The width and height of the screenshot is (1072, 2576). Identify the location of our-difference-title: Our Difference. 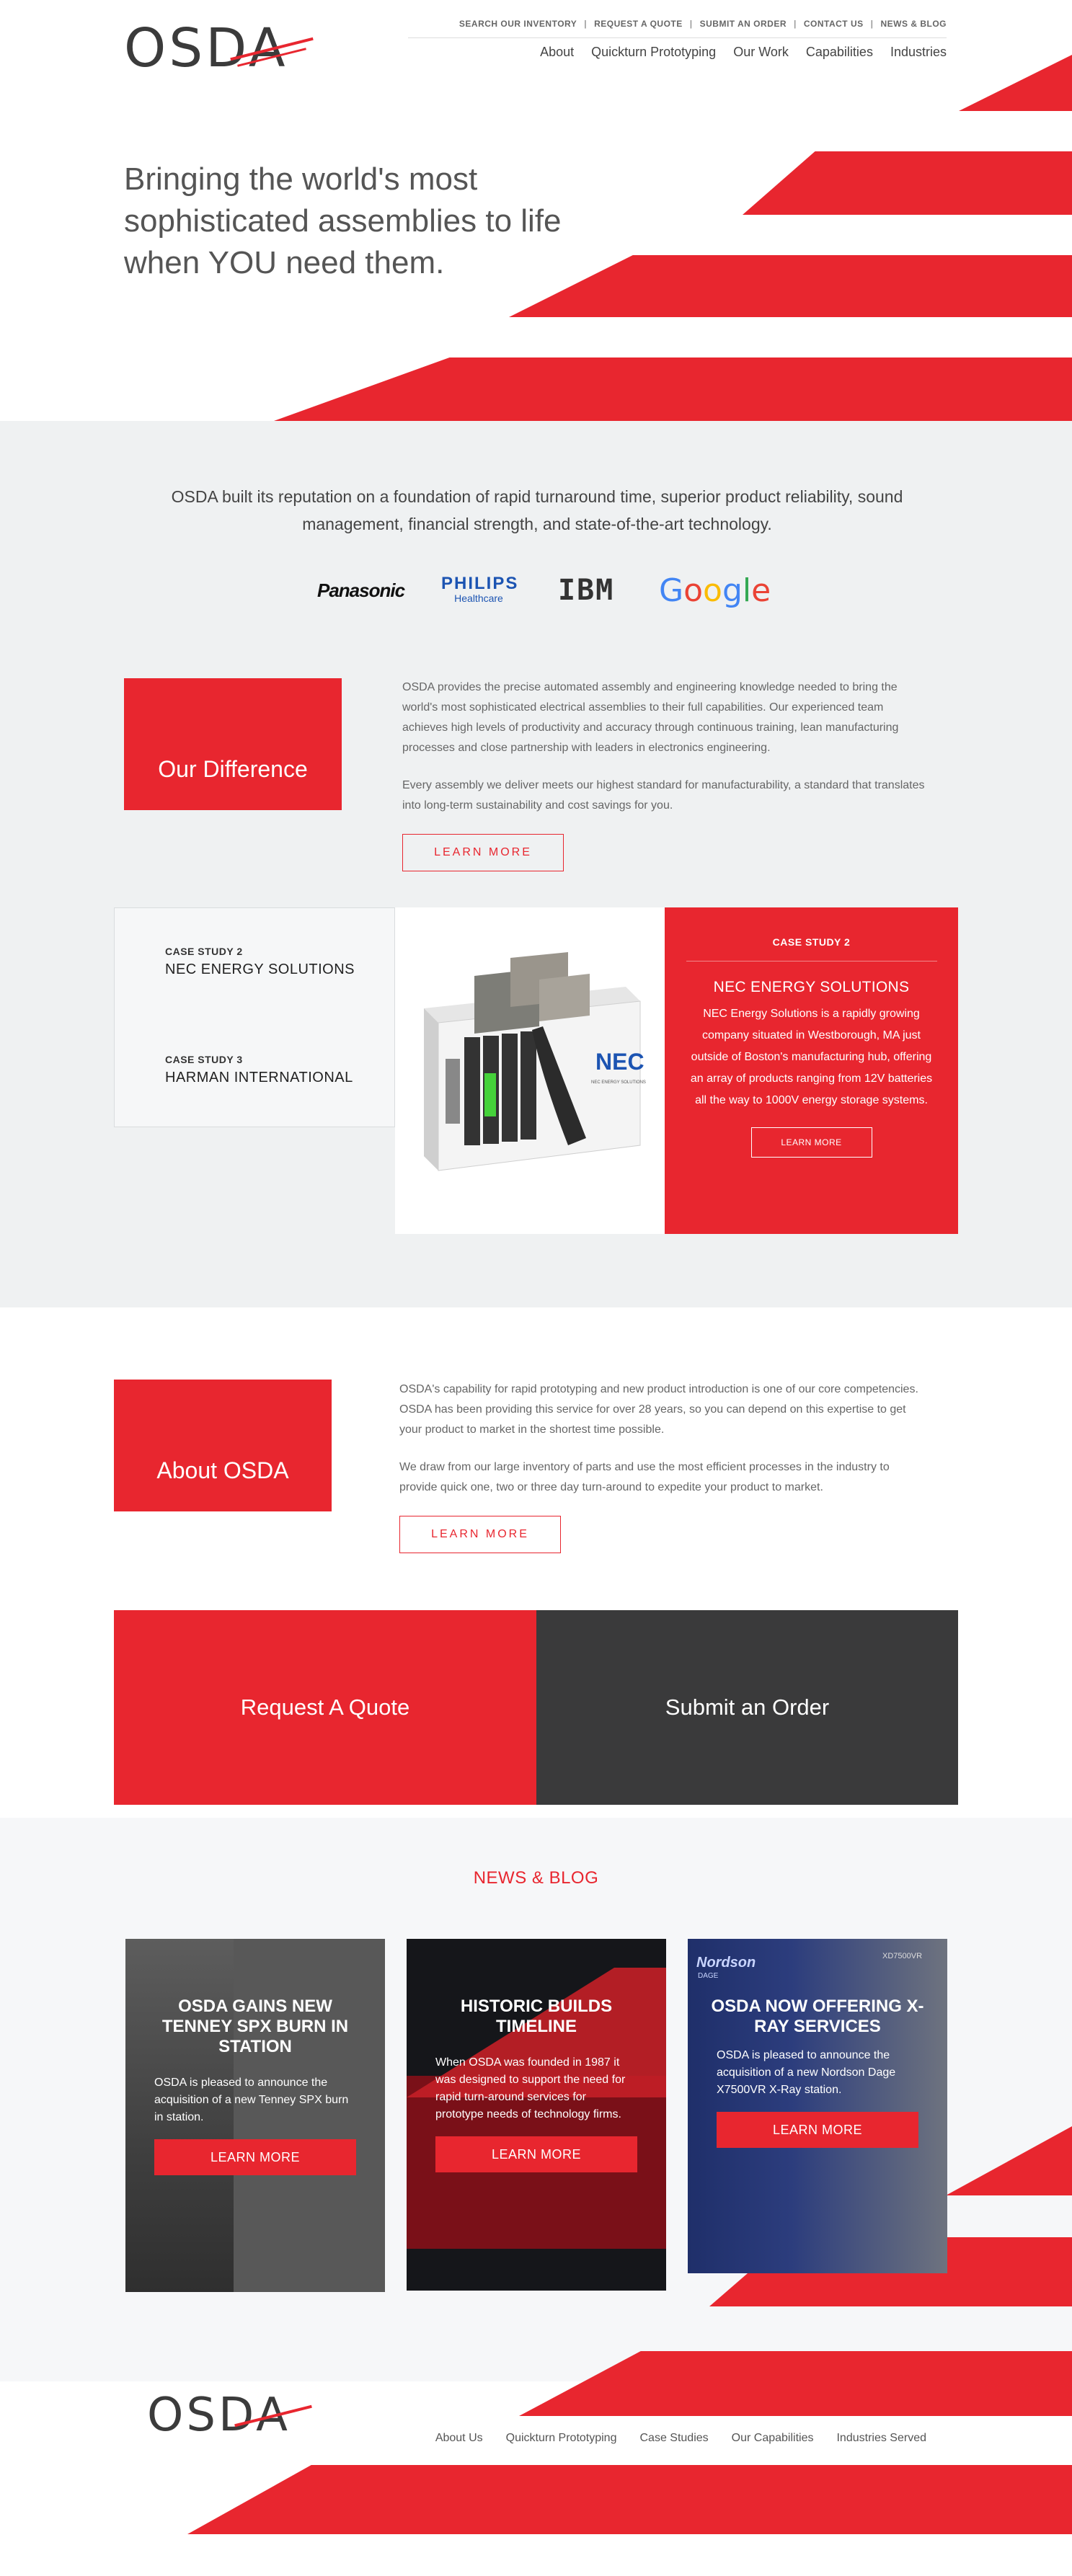
(233, 769).